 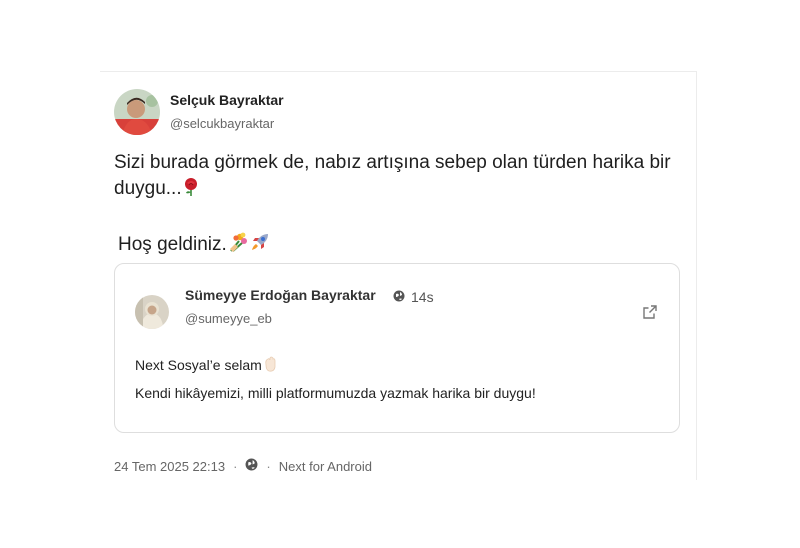 I want to click on quoted-text-line1-text: Next Sosyal’e selam, so click(x=198, y=365).